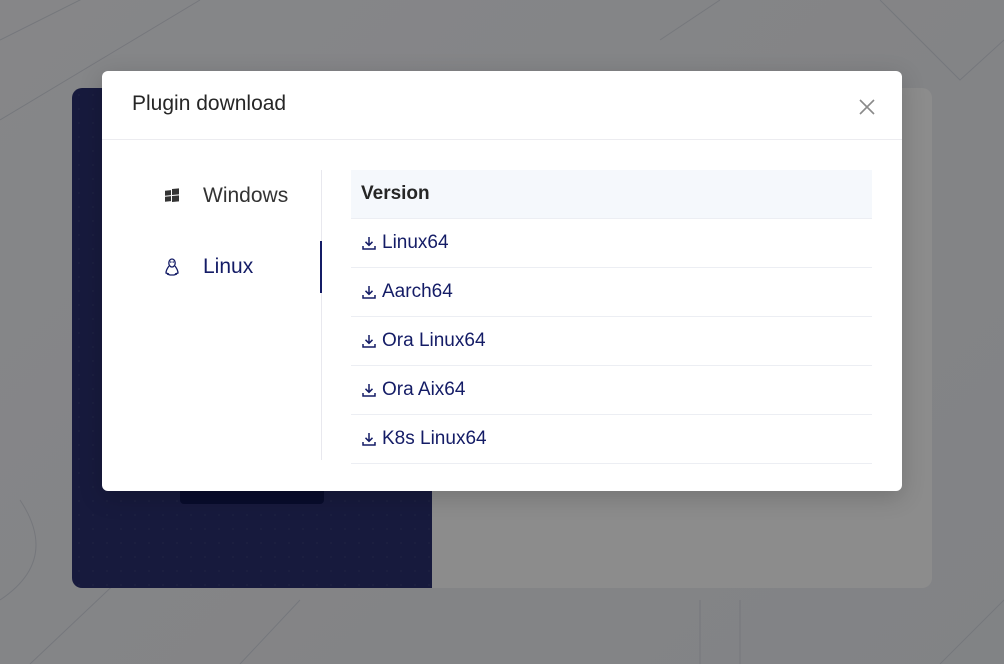 The width and height of the screenshot is (1004, 664). I want to click on table-row: Ora Linux64, so click(611, 341).